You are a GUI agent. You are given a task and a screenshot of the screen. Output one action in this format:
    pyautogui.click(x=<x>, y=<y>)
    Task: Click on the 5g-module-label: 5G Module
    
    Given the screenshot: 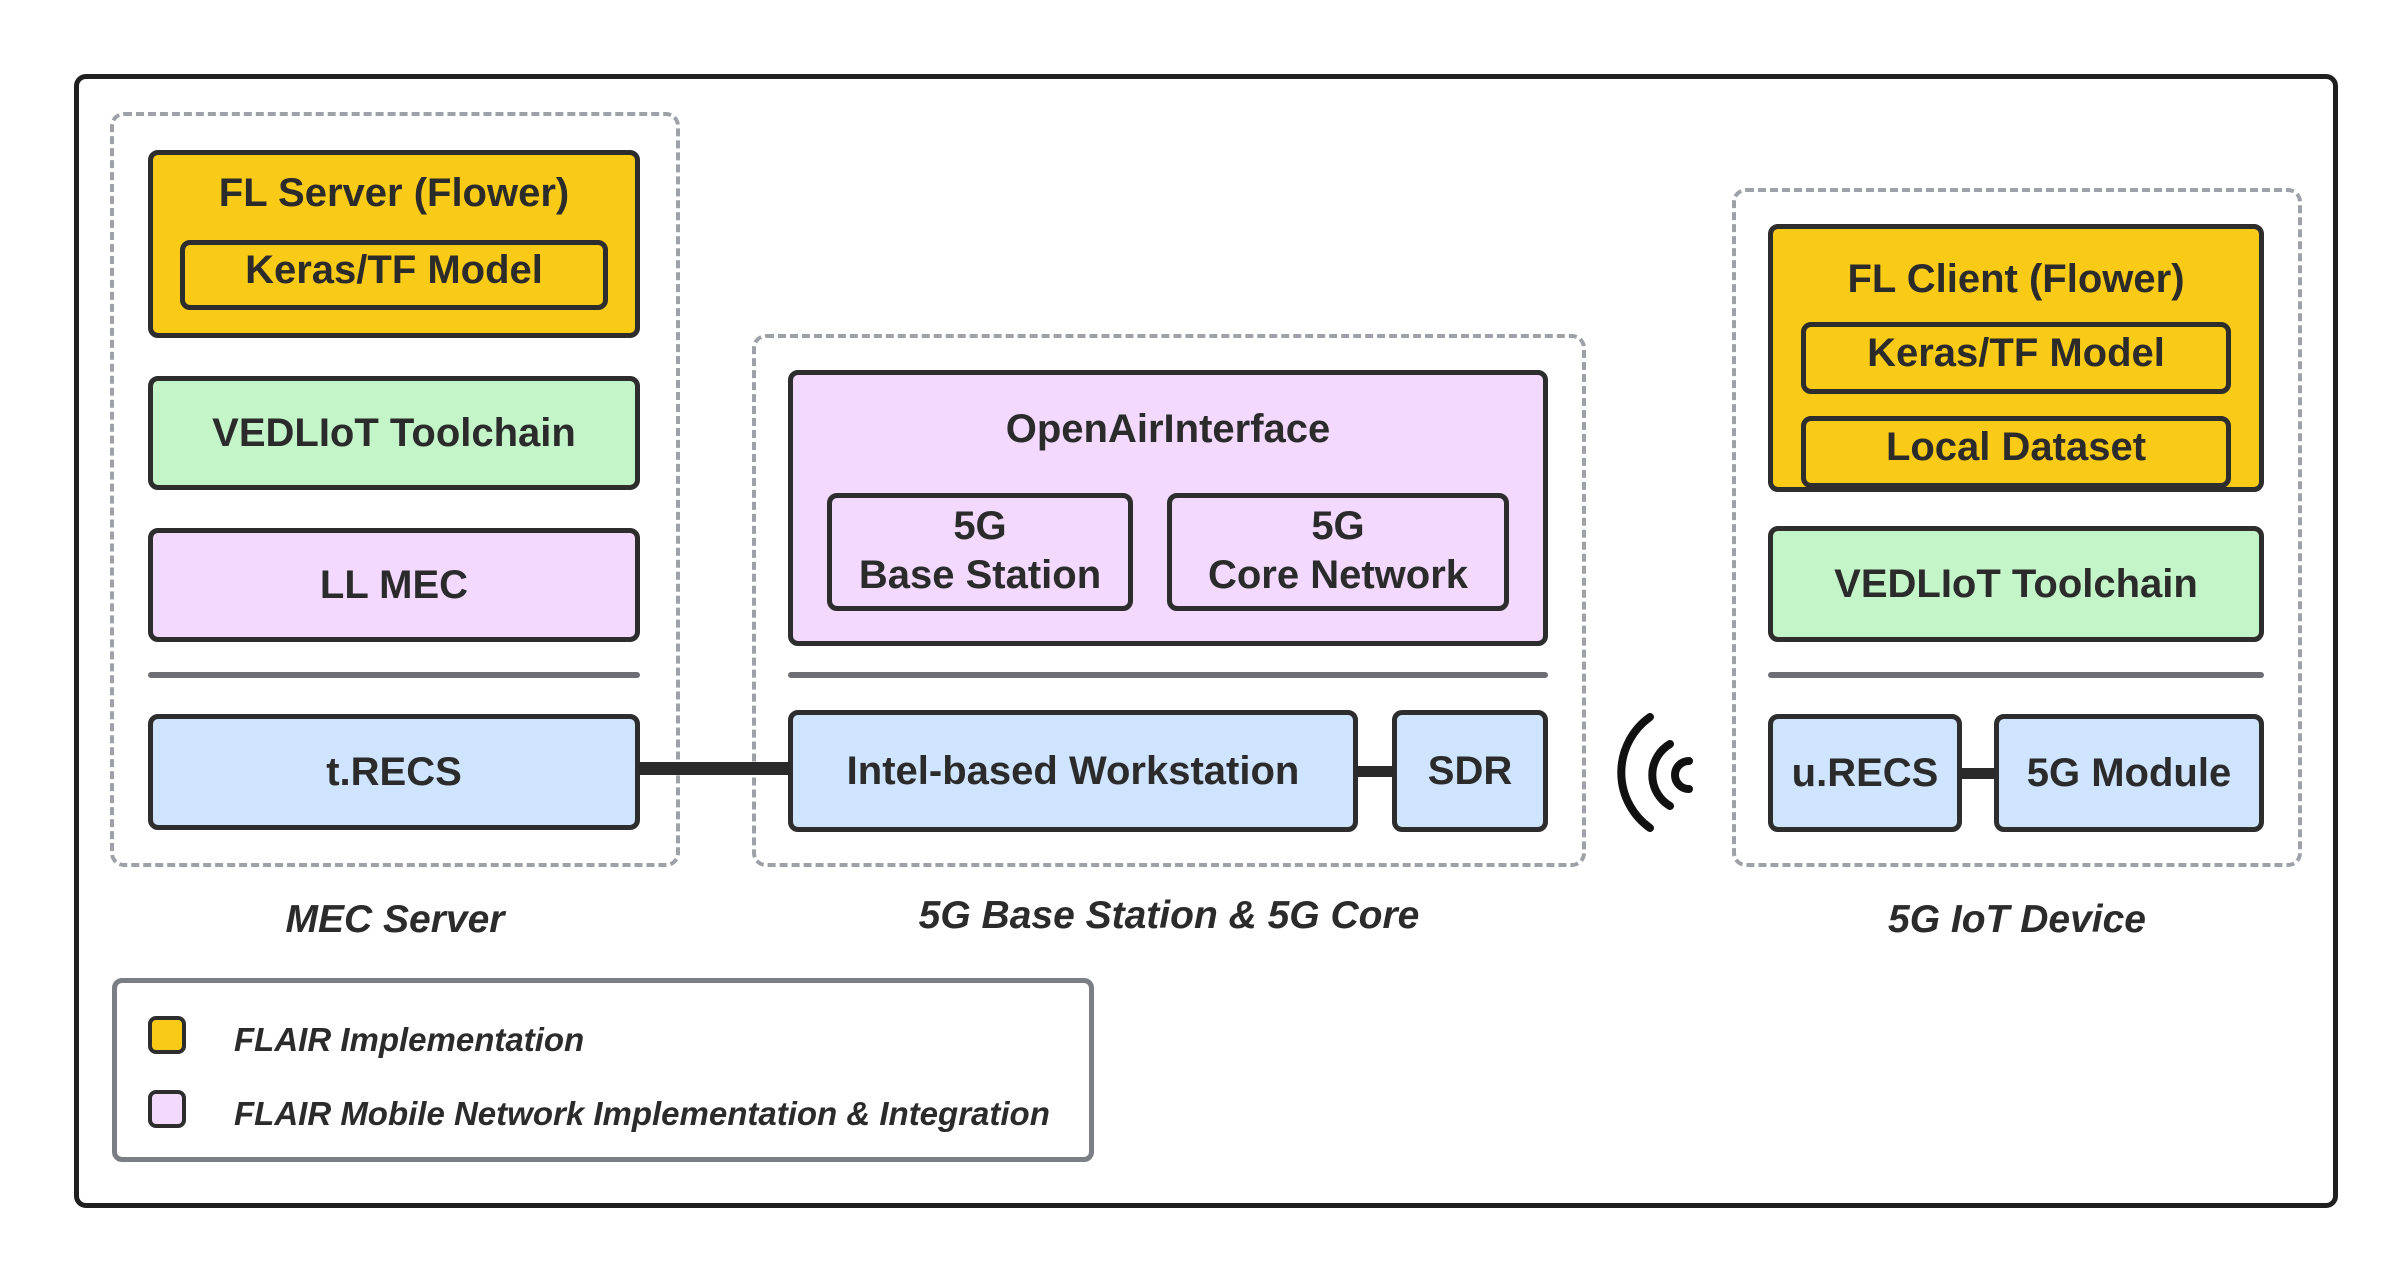 What is the action you would take?
    pyautogui.click(x=2129, y=772)
    